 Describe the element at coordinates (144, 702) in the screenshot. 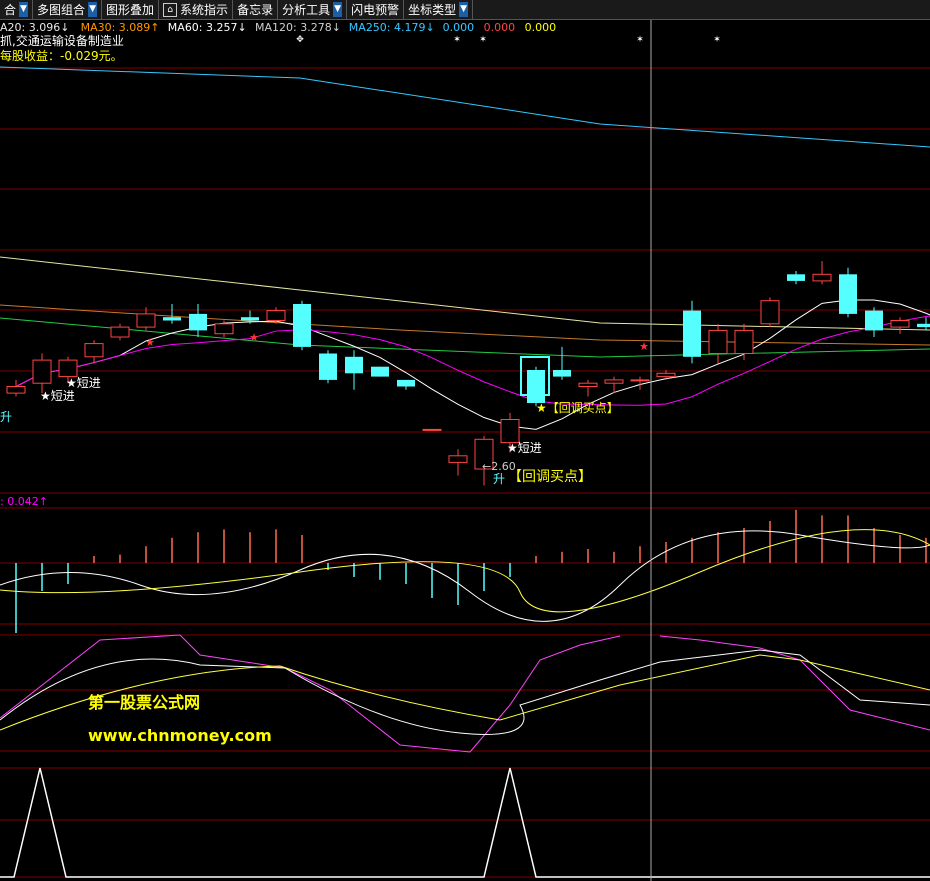

I see `watermark-title: 第一股票公式网` at that location.